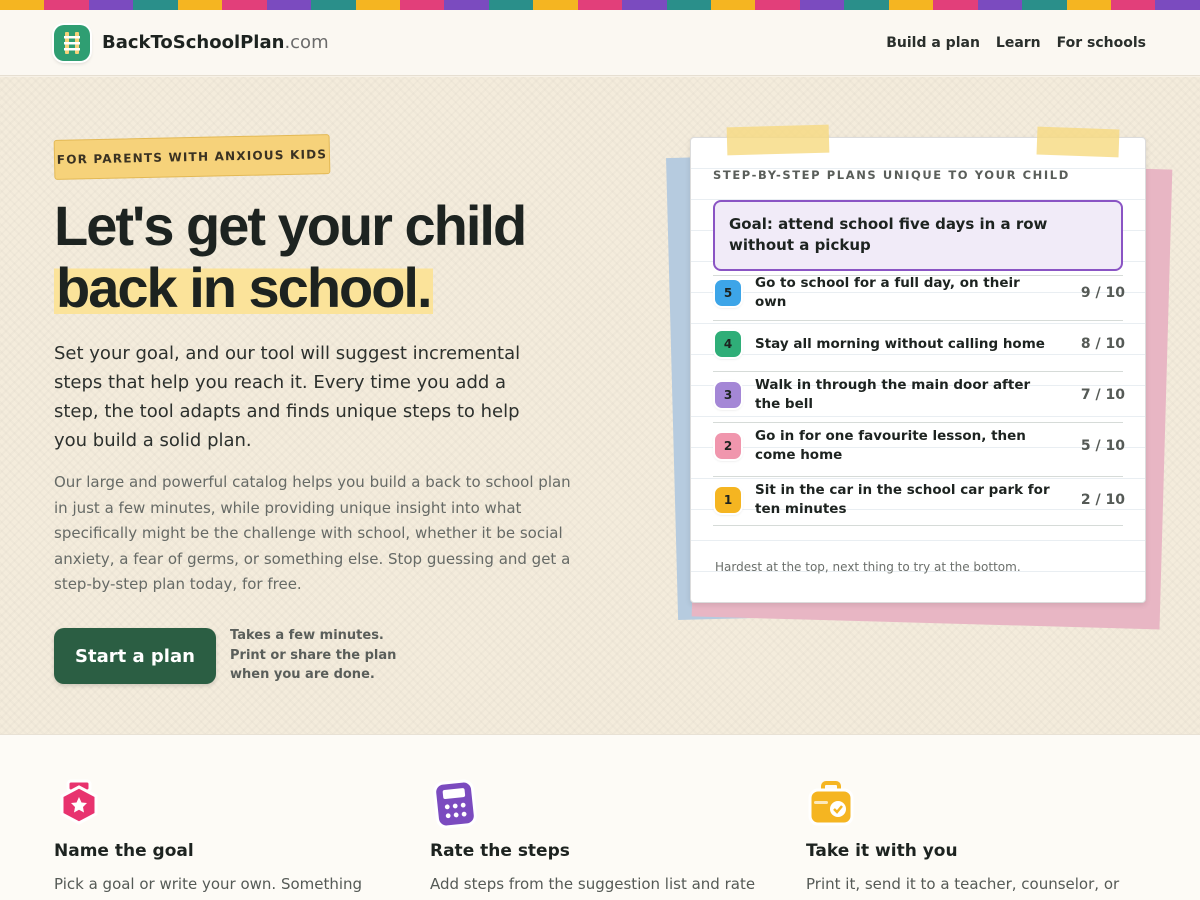 This screenshot has height=900, width=1200. I want to click on title-line-1: Let's get your child, so click(290, 225).